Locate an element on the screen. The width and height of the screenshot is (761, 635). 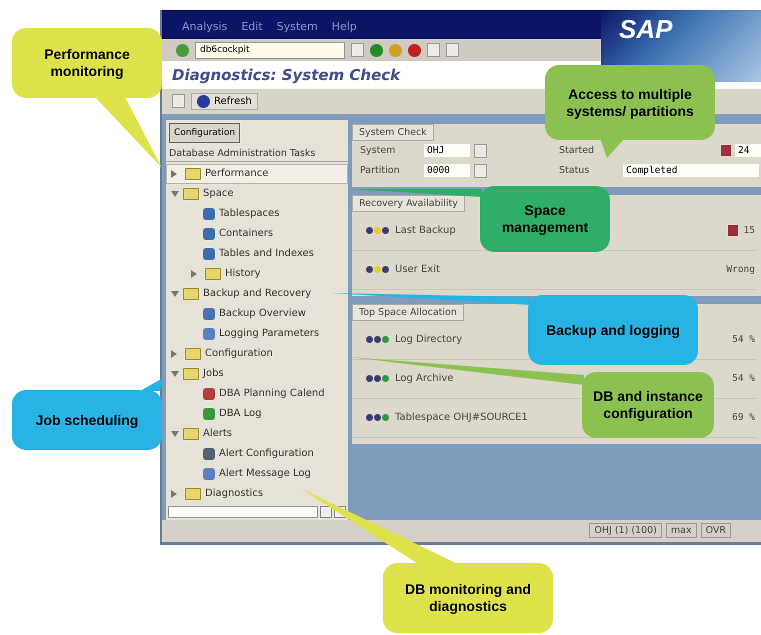
tree-header: Database Administration Tasks is located at coordinates (257, 154).